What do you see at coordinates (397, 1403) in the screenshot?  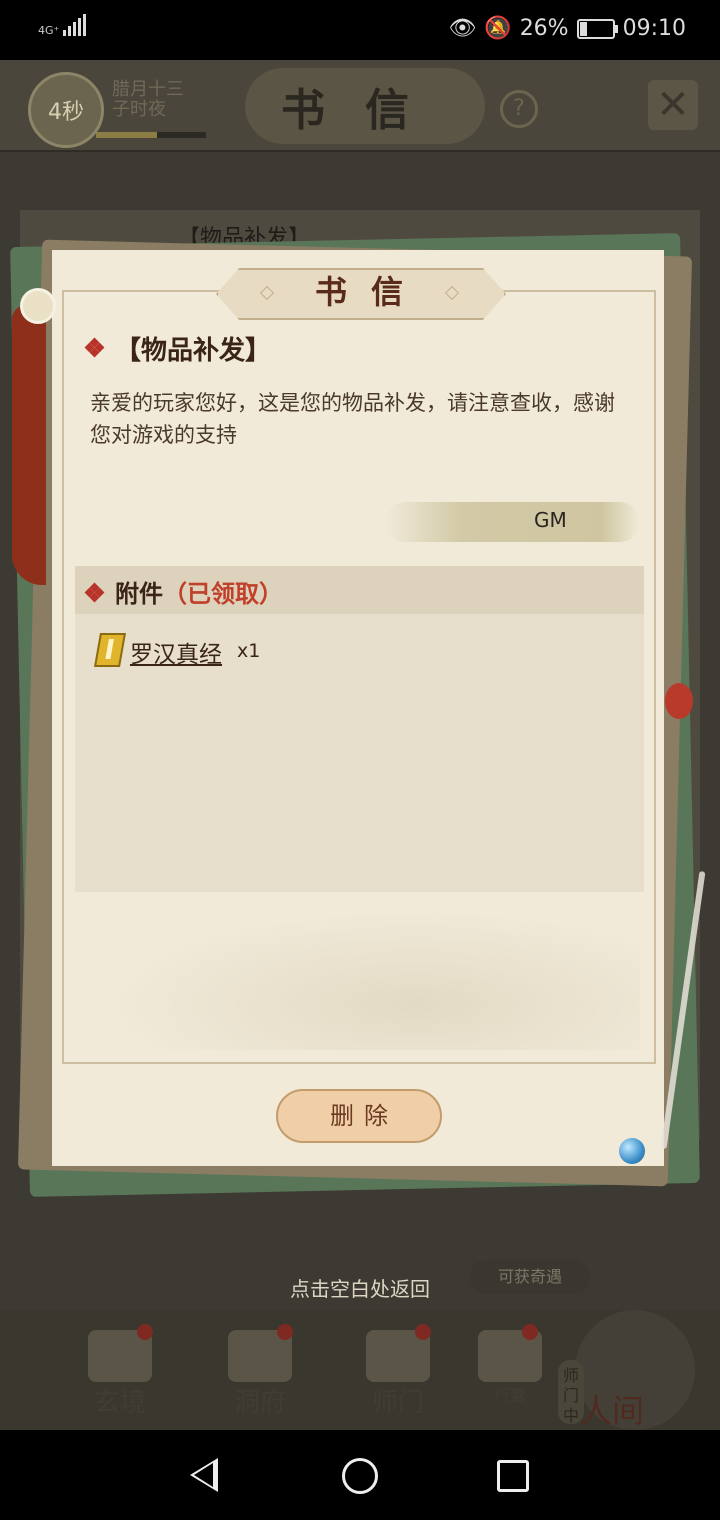 I see `dock-label: 师门` at bounding box center [397, 1403].